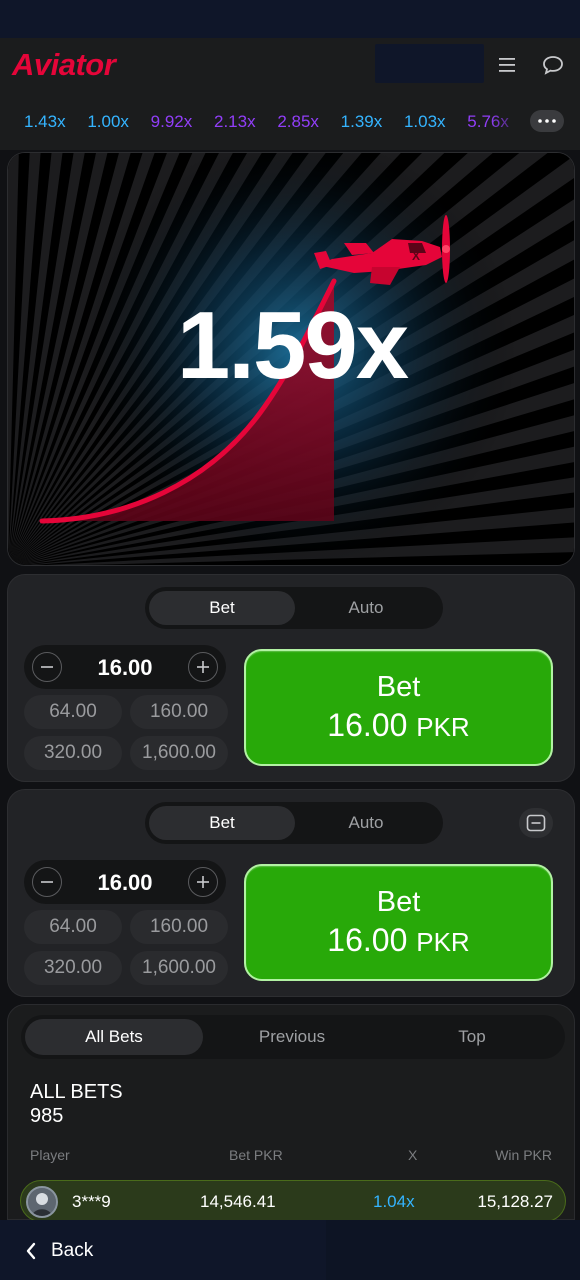 The image size is (580, 1280). Describe the element at coordinates (290, 66) in the screenshot. I see `app-header: Aviator` at that location.